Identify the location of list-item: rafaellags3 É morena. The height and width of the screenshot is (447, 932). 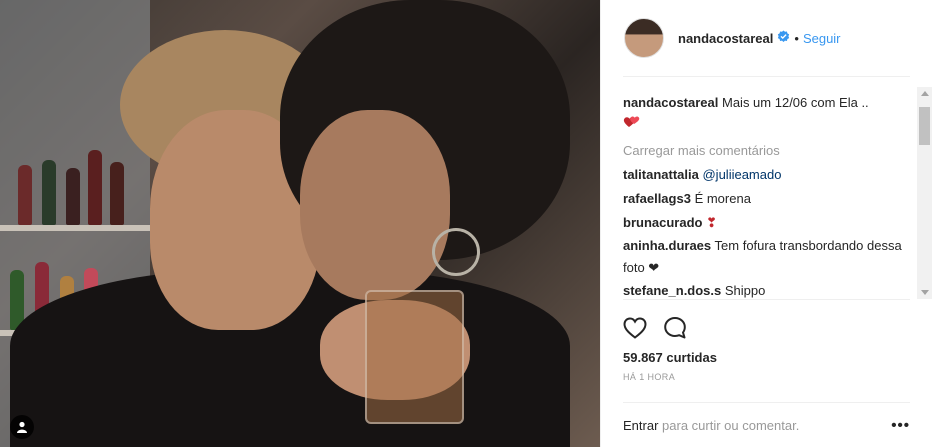
(777, 199).